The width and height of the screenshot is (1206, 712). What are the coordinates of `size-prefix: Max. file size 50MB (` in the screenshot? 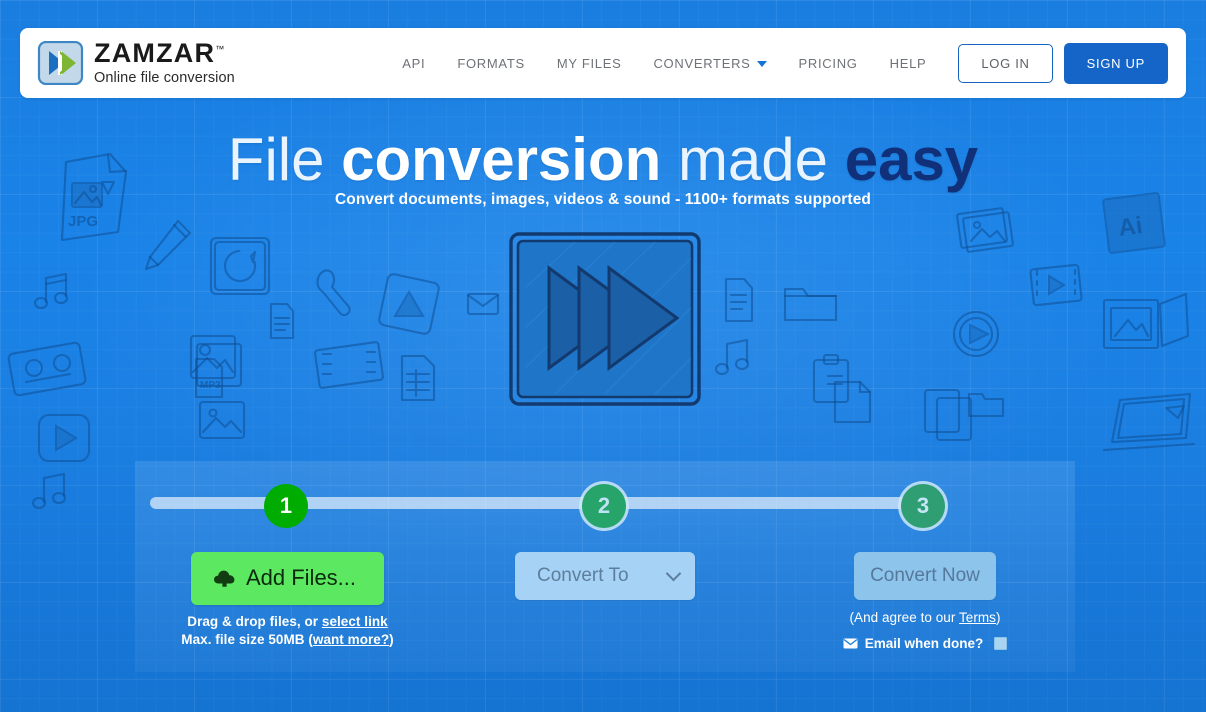 It's located at (247, 639).